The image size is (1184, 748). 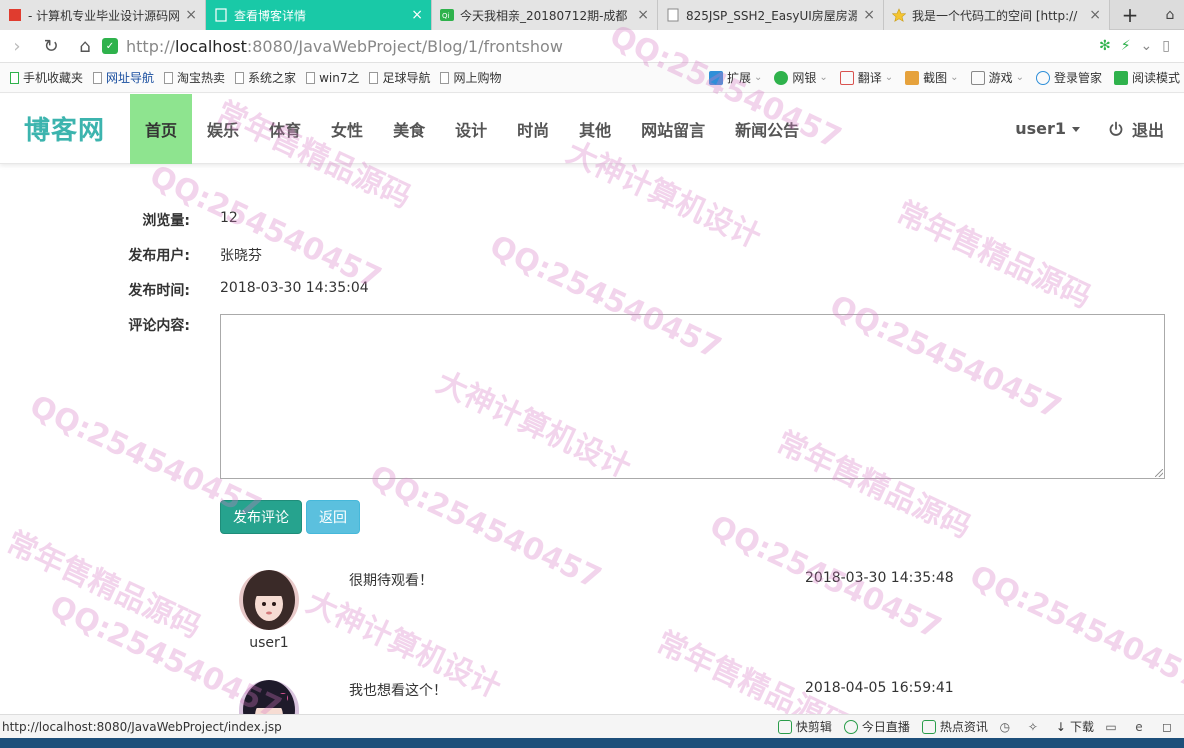 What do you see at coordinates (319, 15) in the screenshot?
I see `browser-tab-2: 查看博客详情 ×` at bounding box center [319, 15].